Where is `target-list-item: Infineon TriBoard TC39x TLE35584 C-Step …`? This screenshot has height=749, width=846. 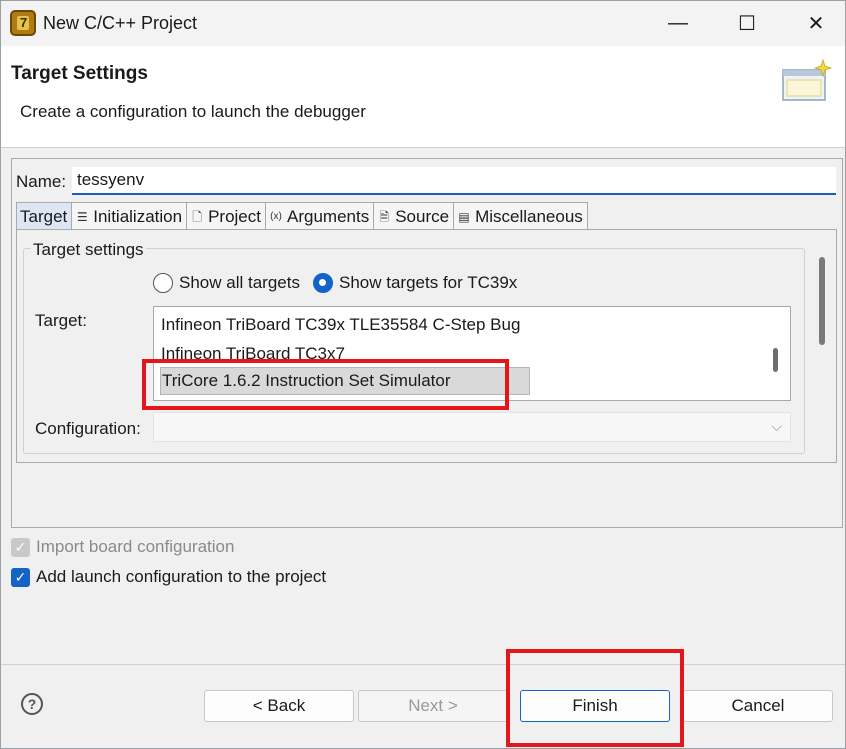 target-list-item: Infineon TriBoard TC39x TLE35584 C-Step … is located at coordinates (340, 325).